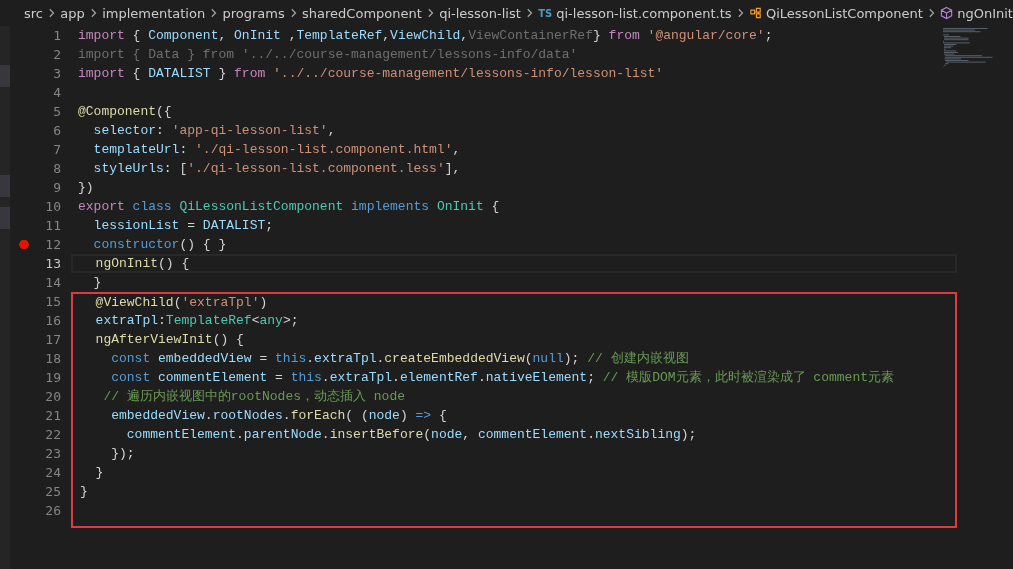 The width and height of the screenshot is (1013, 569). I want to click on breadcrumb-item: sharedComponent, so click(362, 13).